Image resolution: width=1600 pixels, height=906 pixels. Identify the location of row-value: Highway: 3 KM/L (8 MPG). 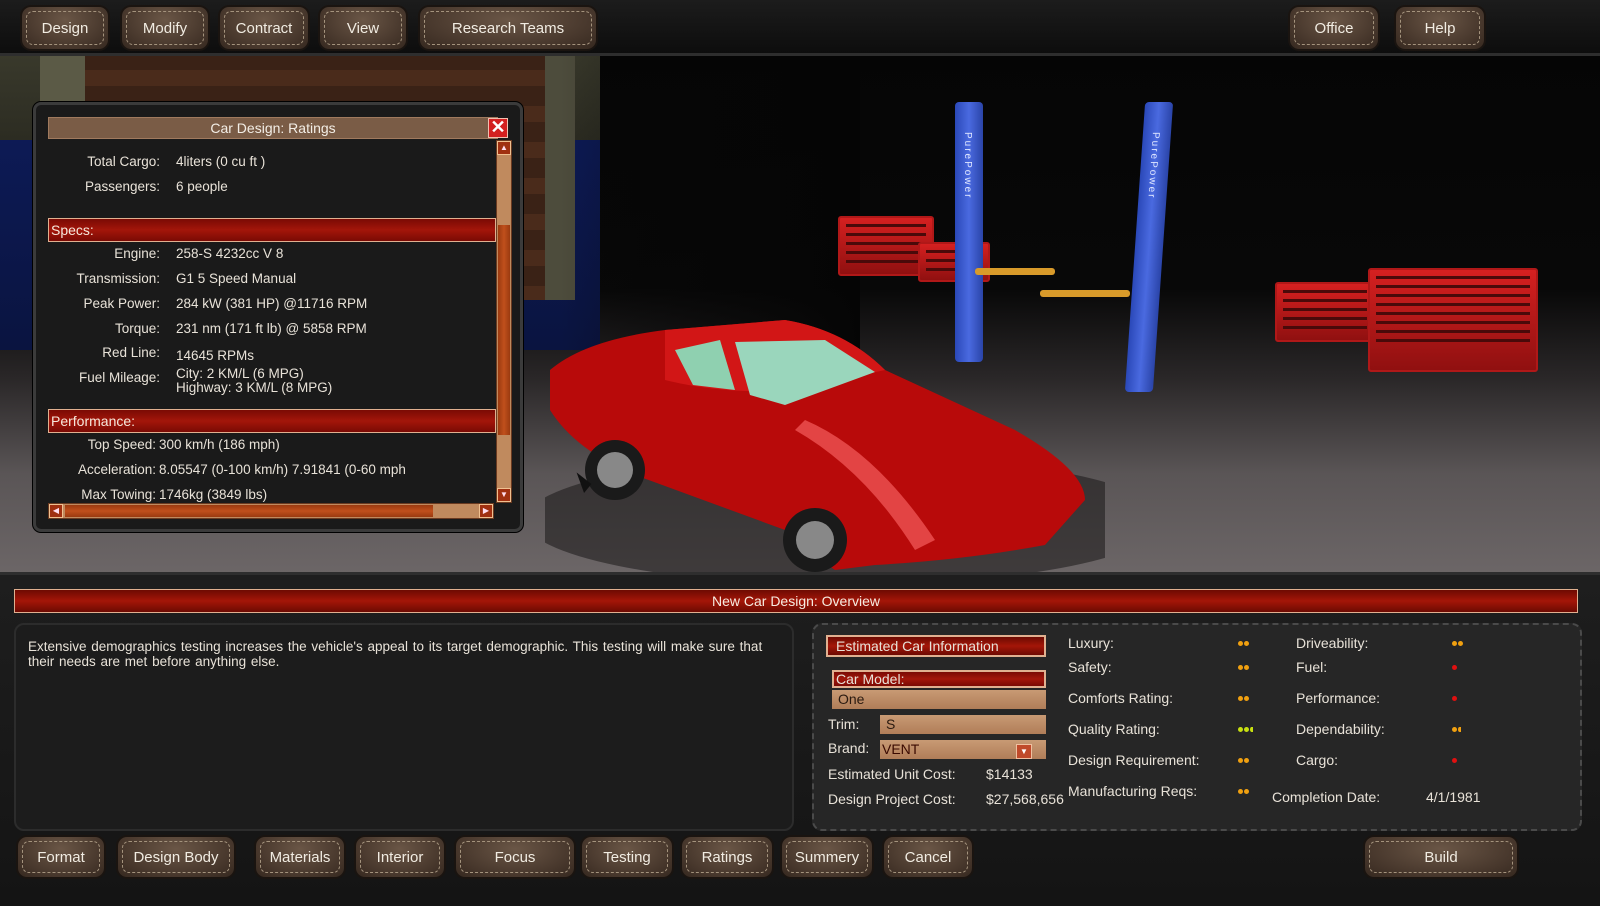
(254, 387).